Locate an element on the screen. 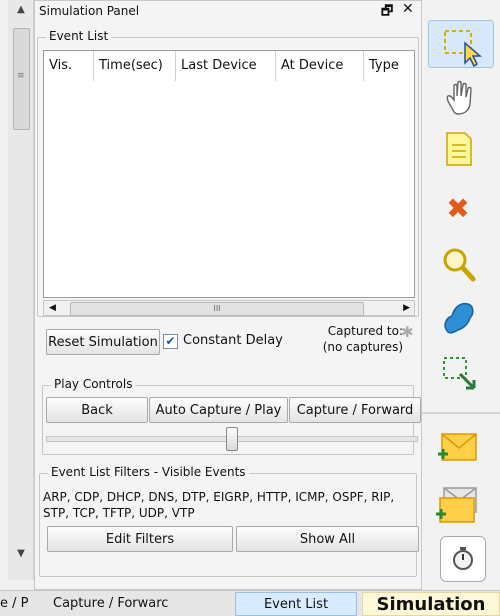 The width and height of the screenshot is (500, 616). scroll-down-icon: ▼ is located at coordinates (21, 553).